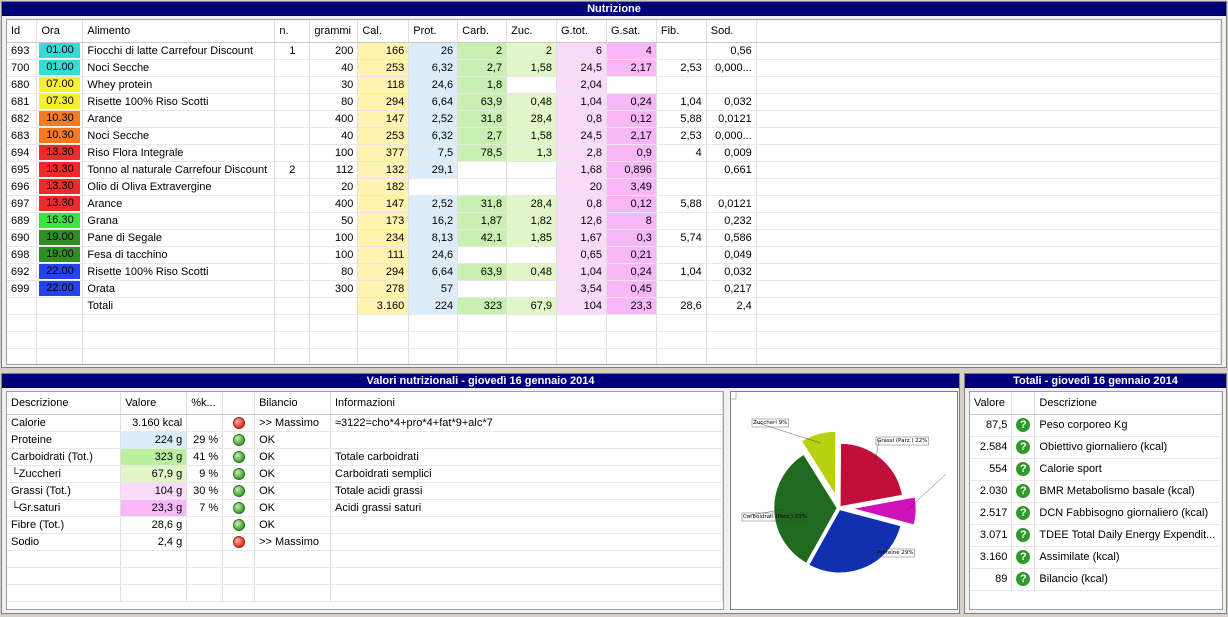 The width and height of the screenshot is (1228, 617). I want to click on cell-alimento: Pane di Segale, so click(179, 238).